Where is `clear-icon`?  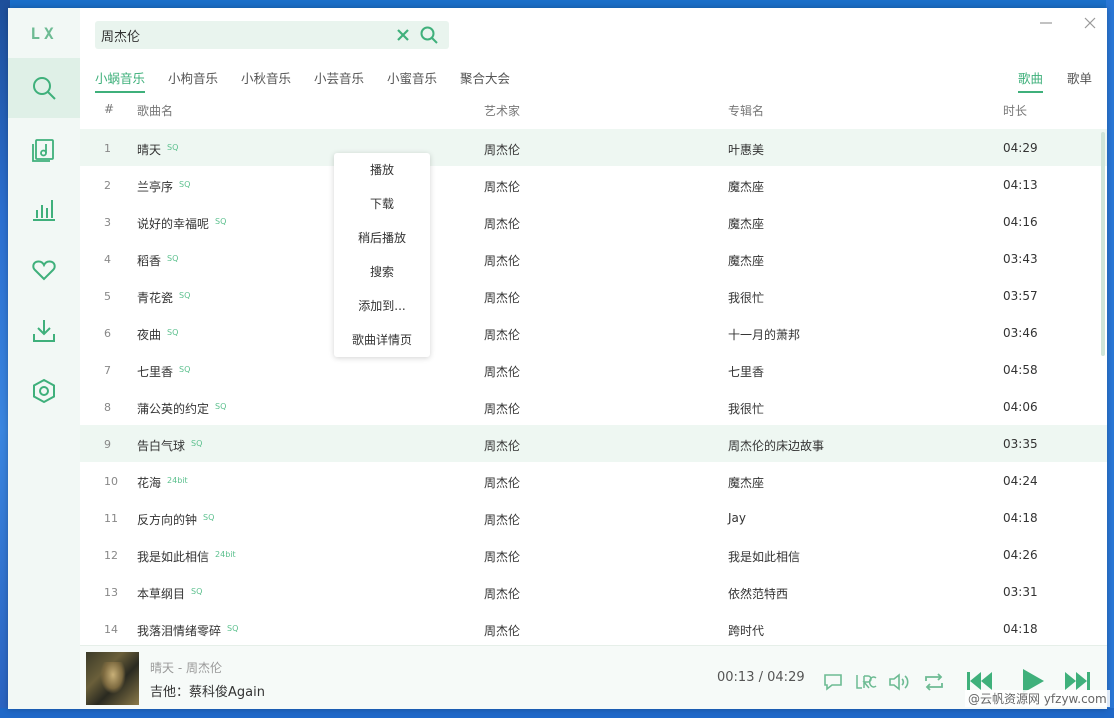
clear-icon is located at coordinates (403, 35).